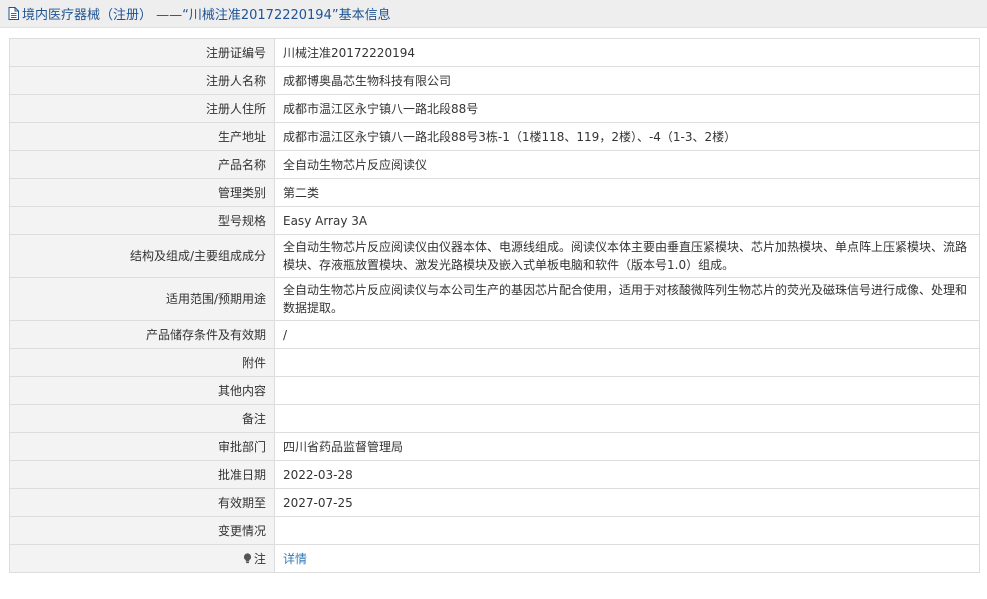 The width and height of the screenshot is (987, 599). I want to click on document-icon, so click(13, 13).